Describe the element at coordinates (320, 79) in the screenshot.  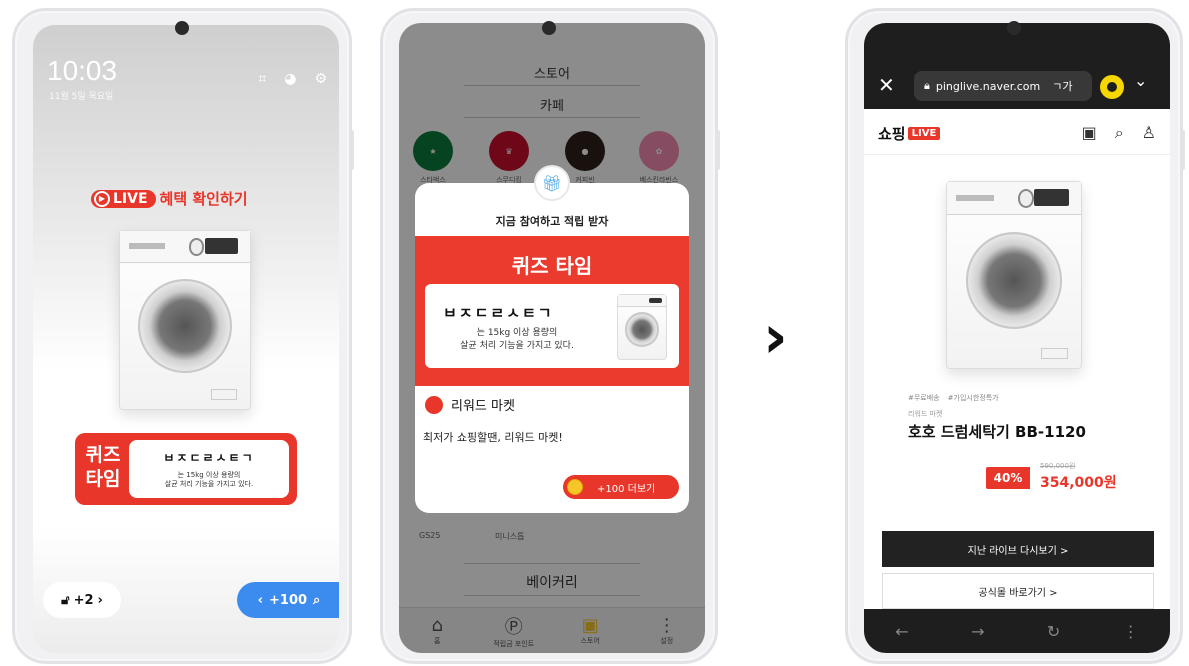
I see `gear-icon: ⚙` at that location.